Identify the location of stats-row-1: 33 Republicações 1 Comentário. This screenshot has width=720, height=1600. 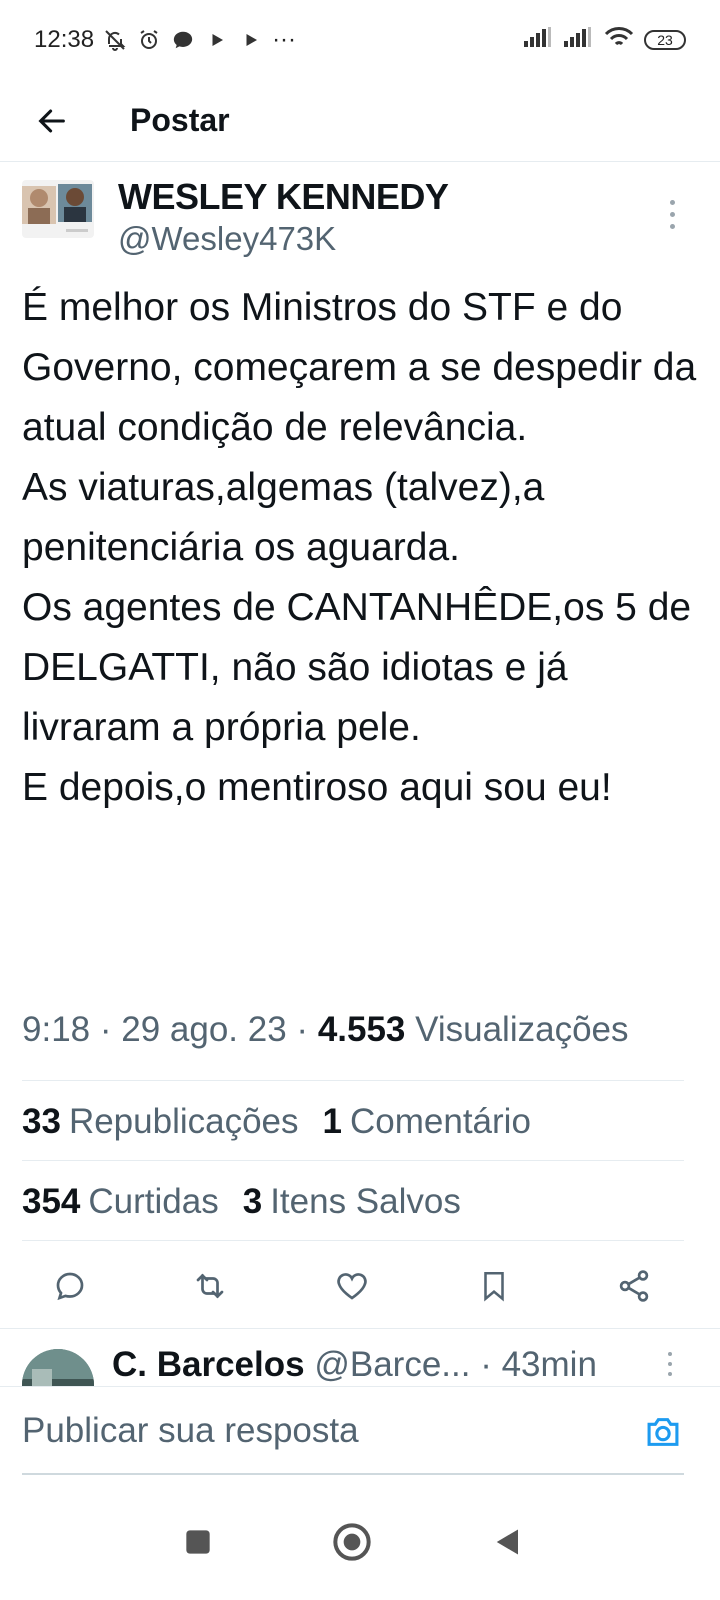
(276, 1122).